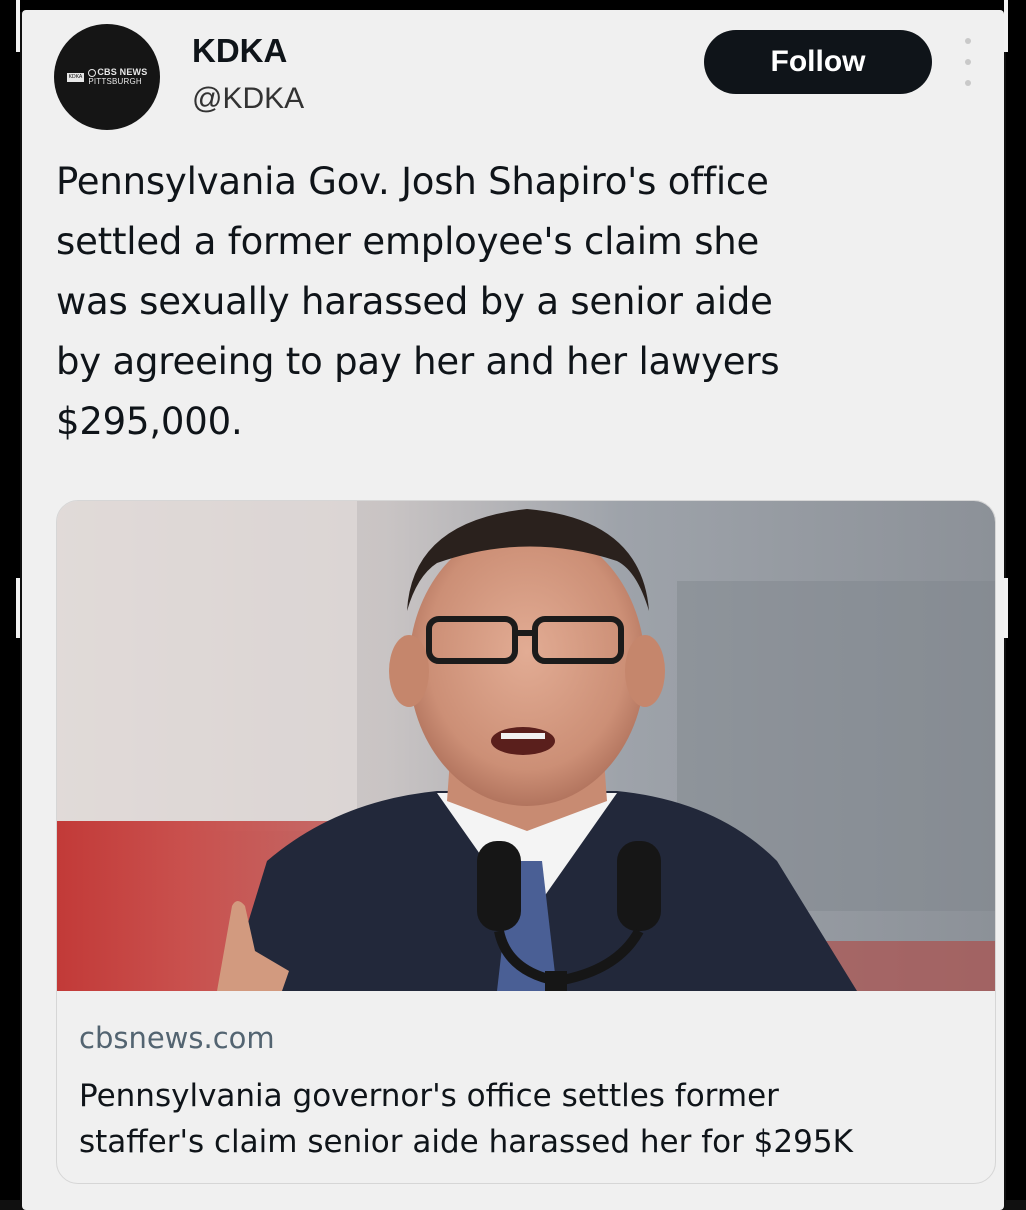 This screenshot has width=1026, height=1210. I want to click on link-domain: cbsnews.com, so click(177, 1038).